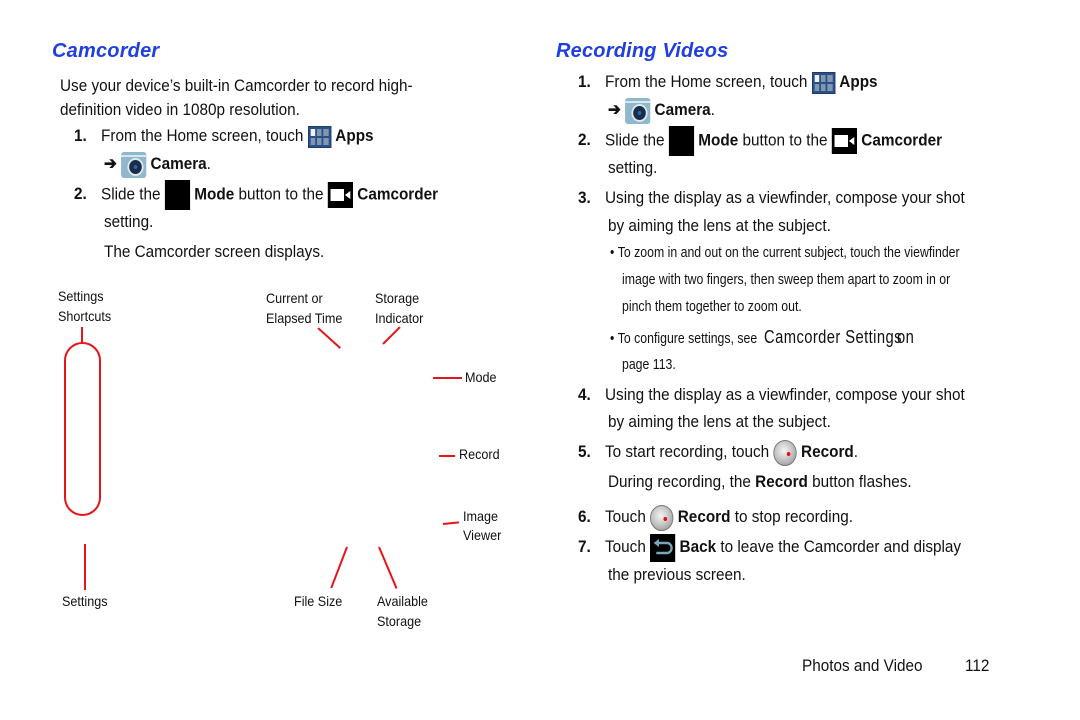 This screenshot has height=720, width=1080. I want to click on callout-record, so click(447, 456).